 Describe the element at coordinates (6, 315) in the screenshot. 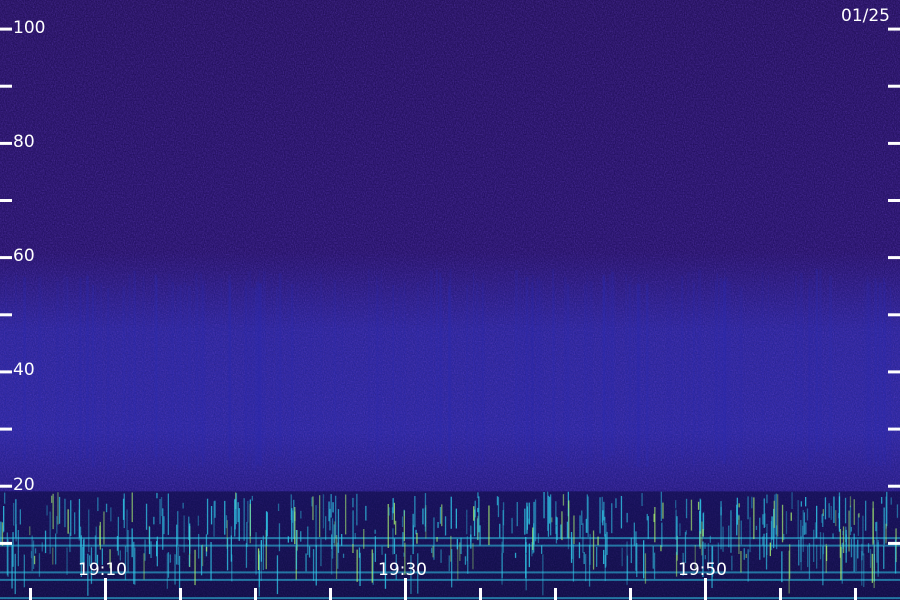

I see `y-minor-tick-left` at that location.